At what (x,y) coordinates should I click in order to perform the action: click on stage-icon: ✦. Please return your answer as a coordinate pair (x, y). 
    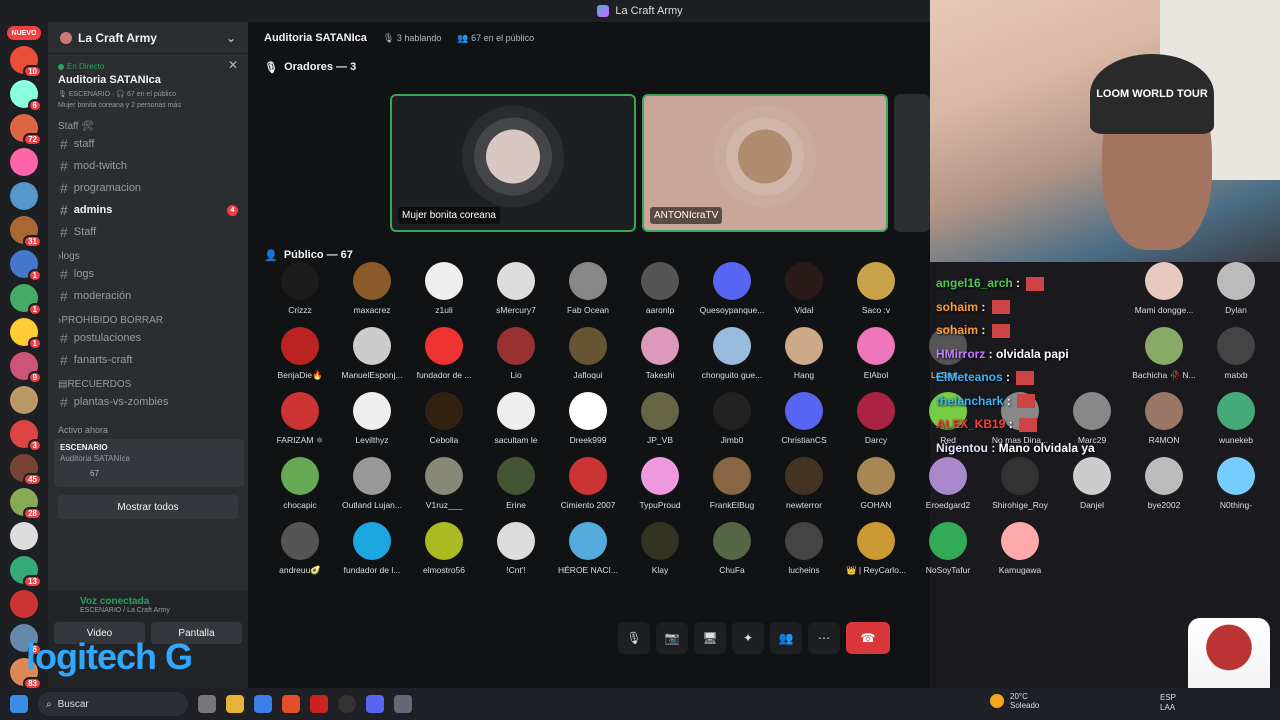
    Looking at the image, I should click on (748, 638).